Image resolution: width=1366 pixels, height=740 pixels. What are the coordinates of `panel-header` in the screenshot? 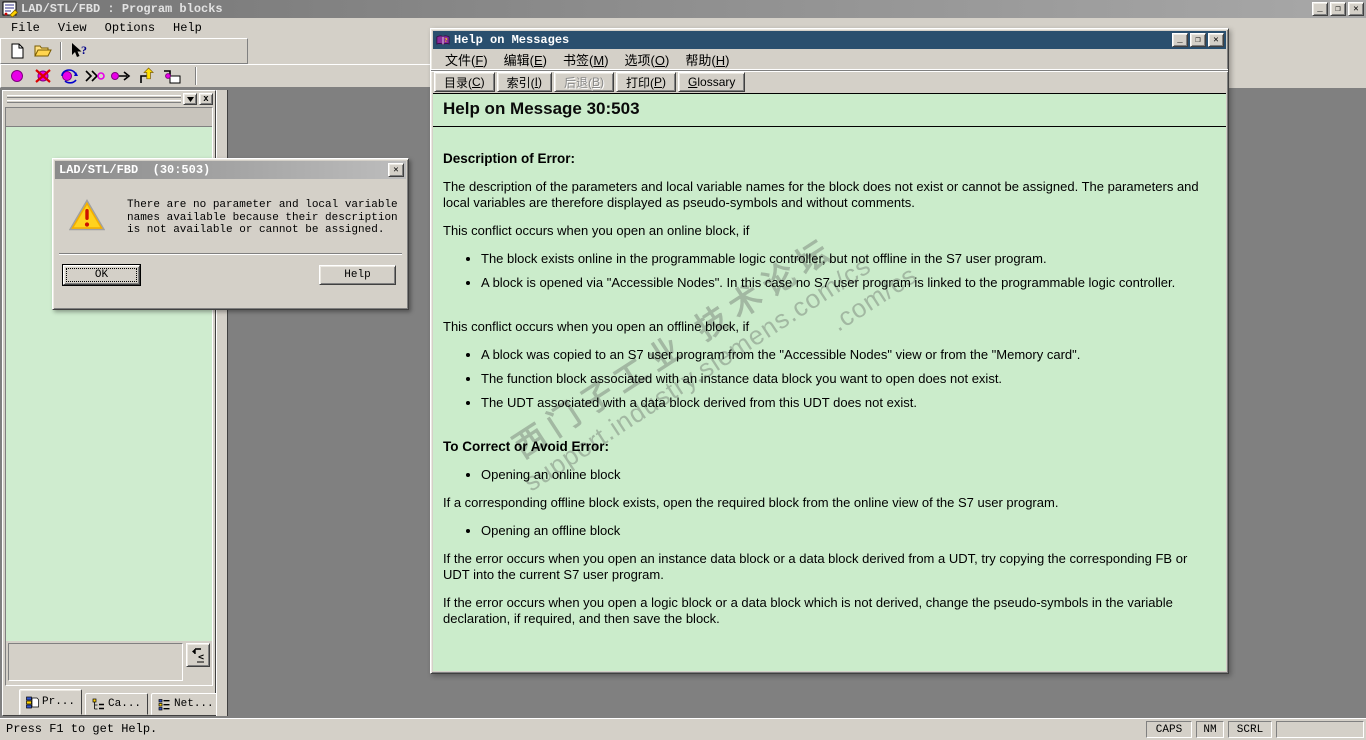 It's located at (109, 117).